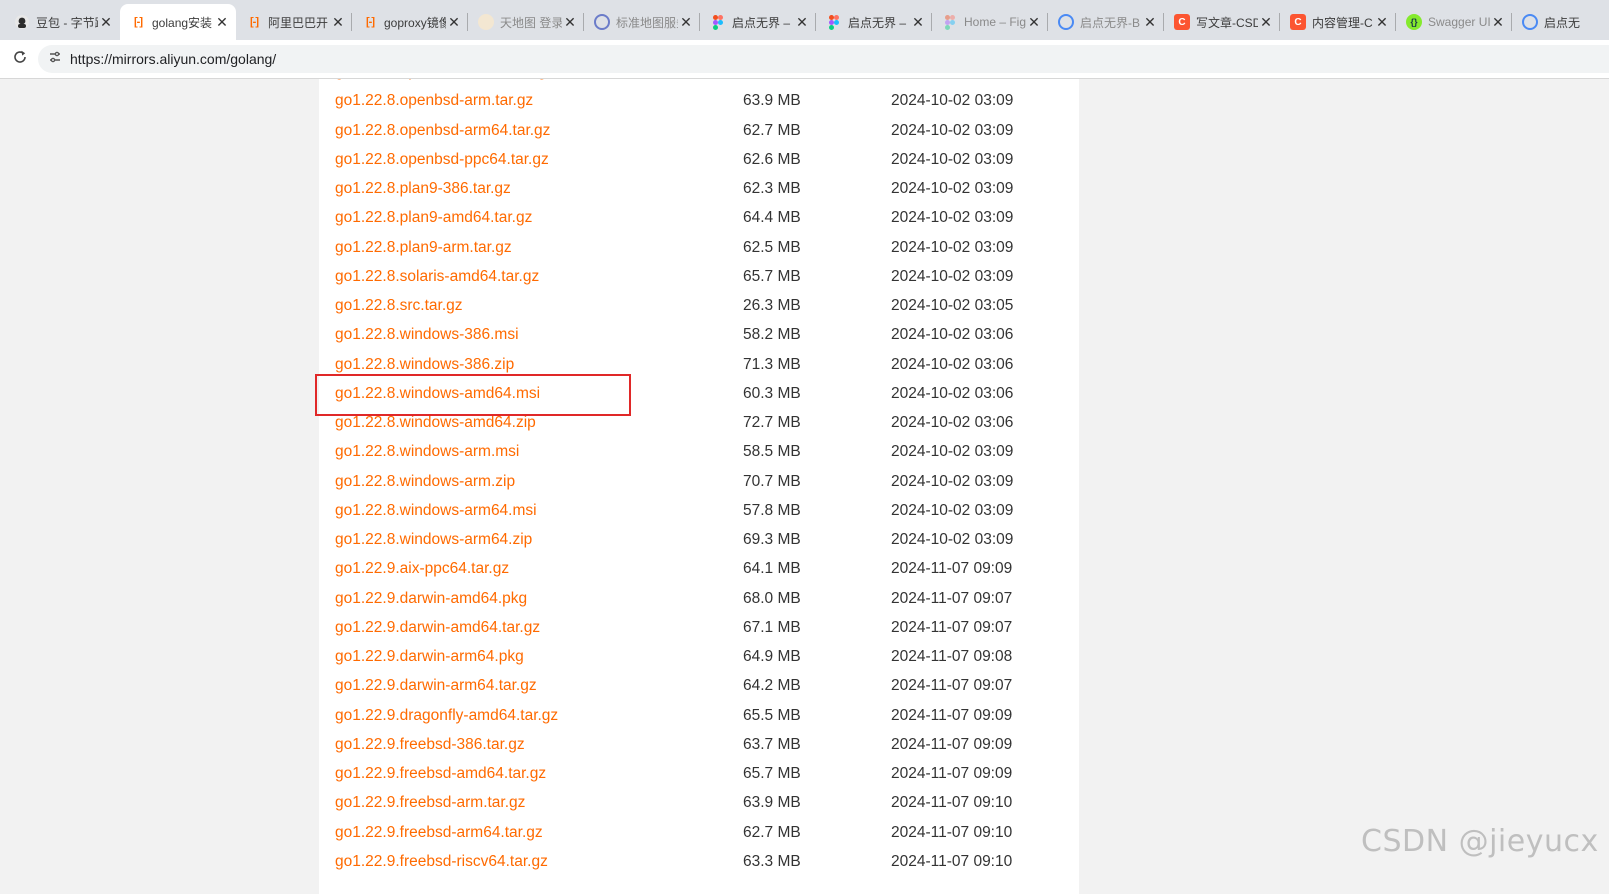 The width and height of the screenshot is (1609, 894). Describe the element at coordinates (952, 773) in the screenshot. I see `file-date: 2024-11-07 09:09` at that location.